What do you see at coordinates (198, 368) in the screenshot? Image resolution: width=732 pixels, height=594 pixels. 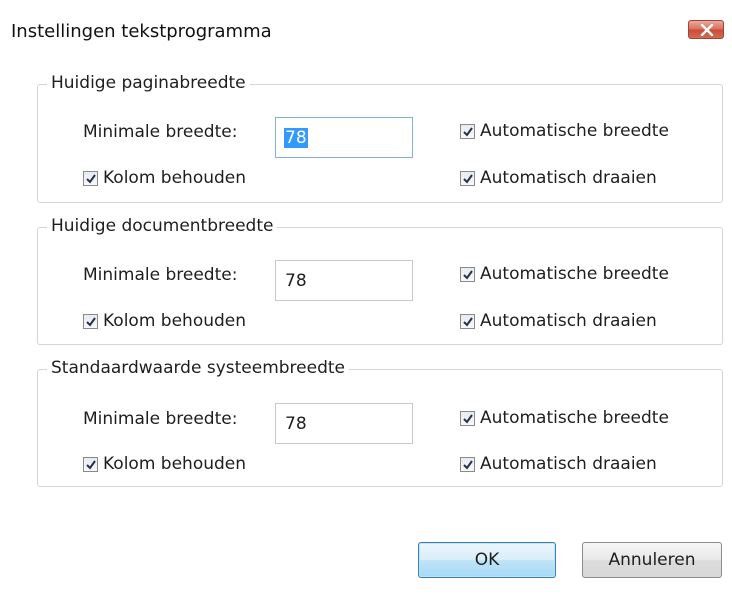 I see `group-legend: Standaardwaarde systeembreedte` at bounding box center [198, 368].